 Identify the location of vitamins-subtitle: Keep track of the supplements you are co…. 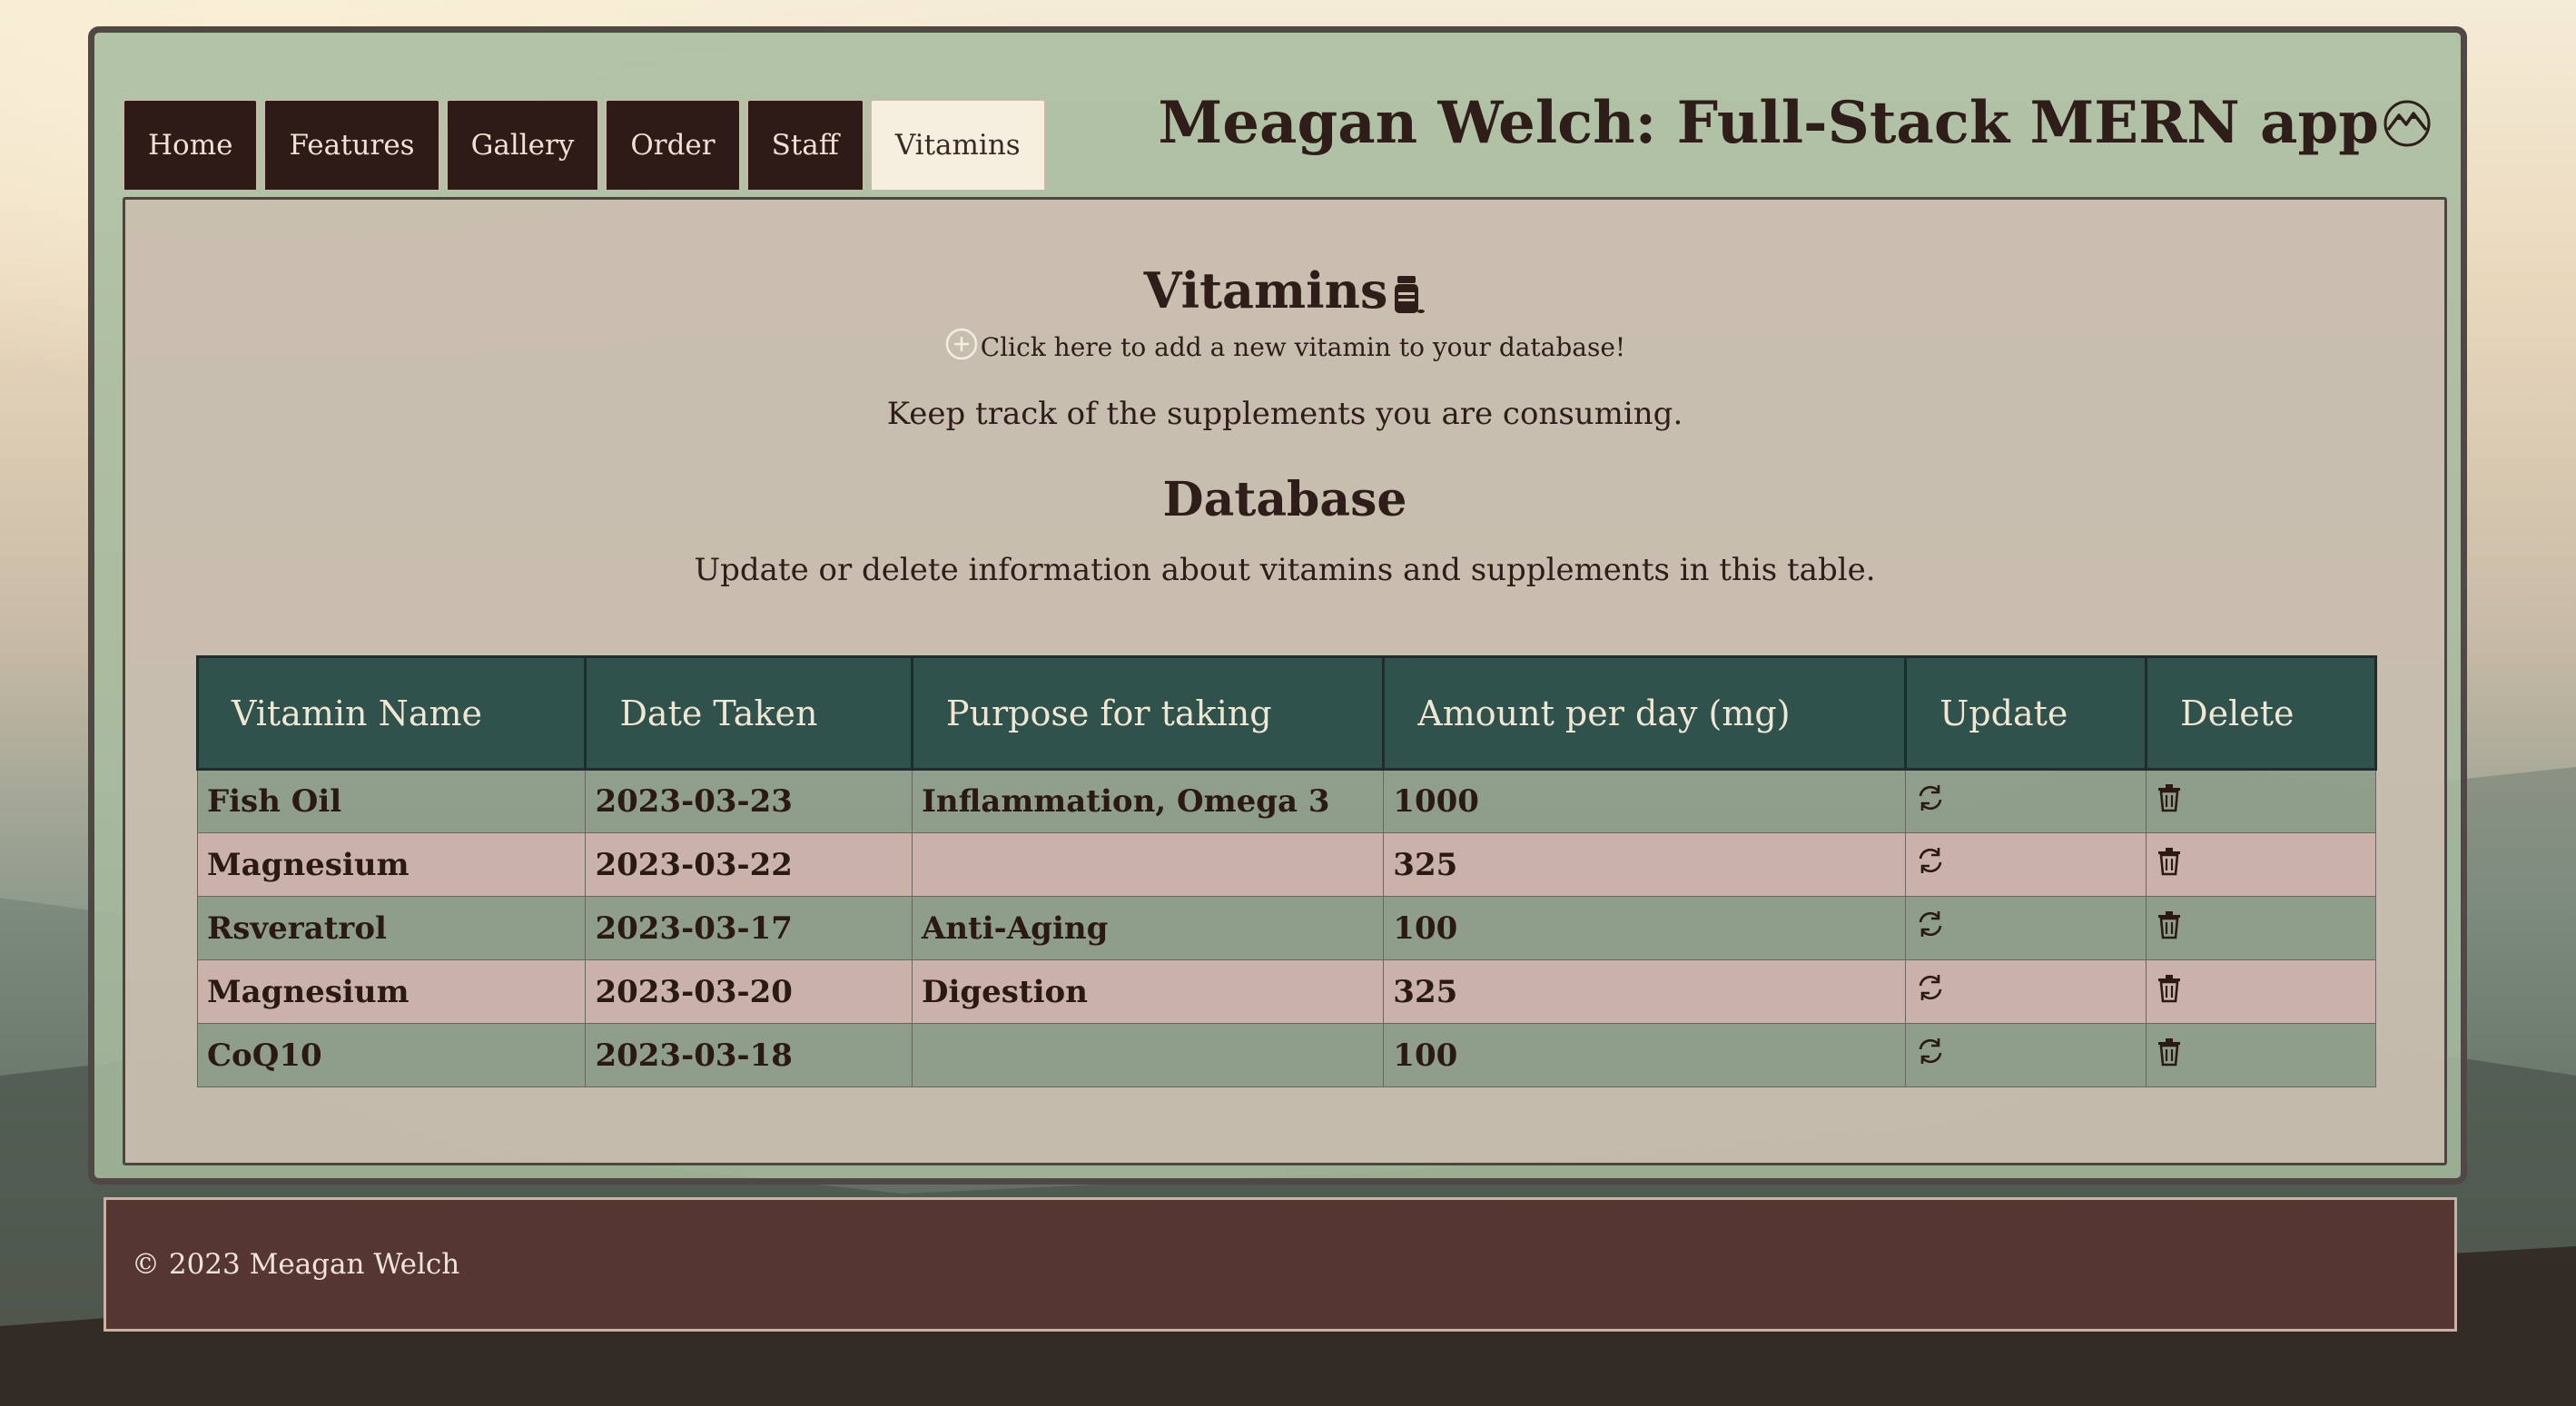
(1284, 414).